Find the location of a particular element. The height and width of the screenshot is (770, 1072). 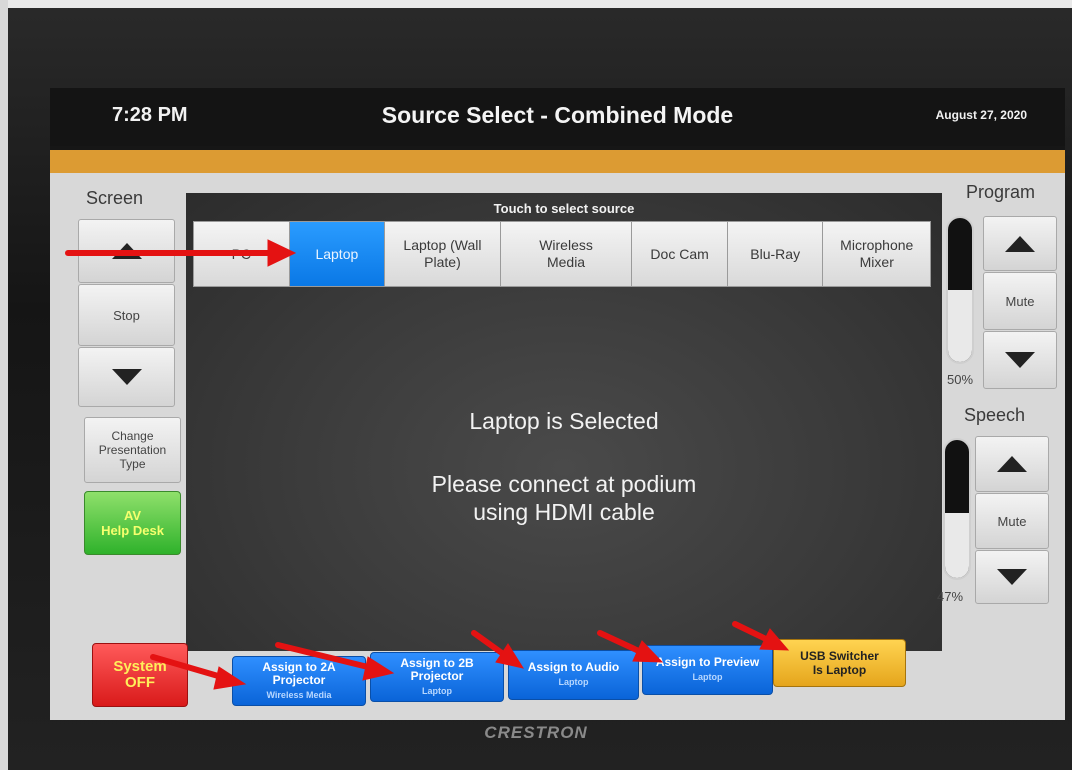

source-tab-label: Wireless Media is located at coordinates (566, 253).